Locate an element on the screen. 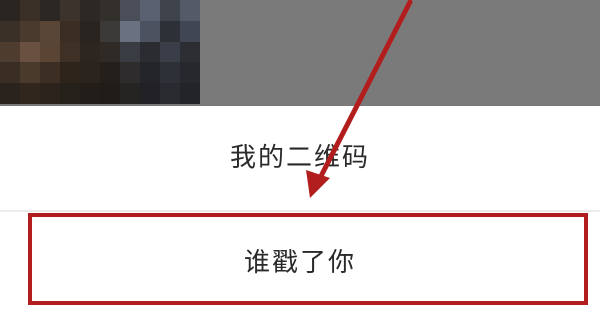  who-poked-you-item: 谁戳了你 is located at coordinates (300, 263).